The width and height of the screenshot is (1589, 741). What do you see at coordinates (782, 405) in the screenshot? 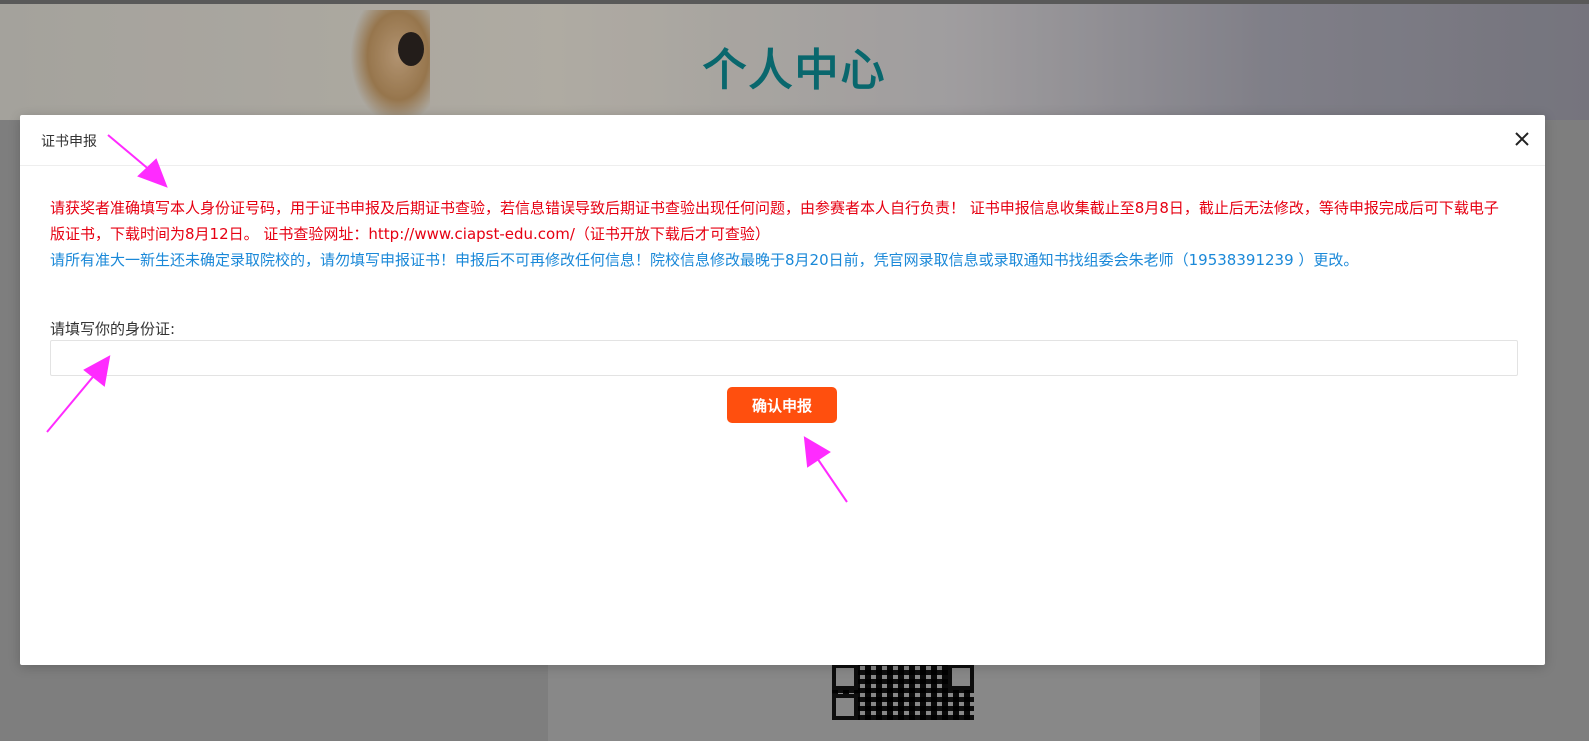
I see `confirm-submit-button: 确认申报` at bounding box center [782, 405].